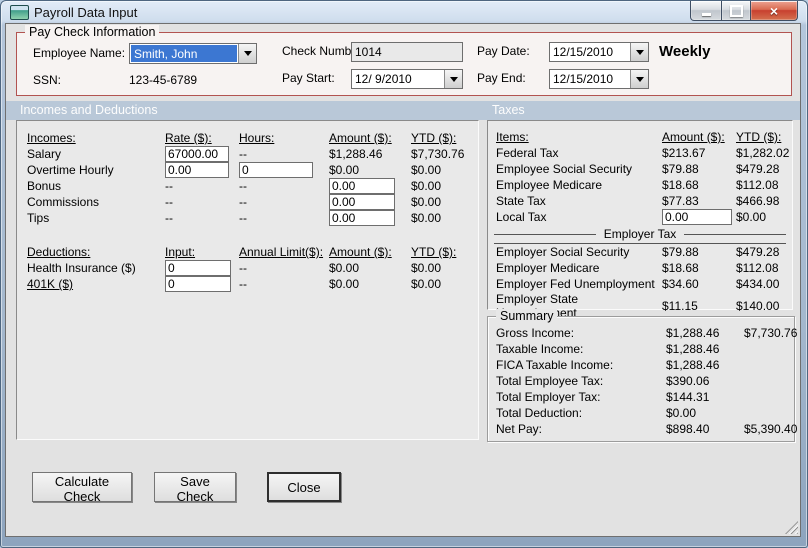 The width and height of the screenshot is (808, 548). Describe the element at coordinates (70, 170) in the screenshot. I see `income-label: Overtime Hourly` at that location.